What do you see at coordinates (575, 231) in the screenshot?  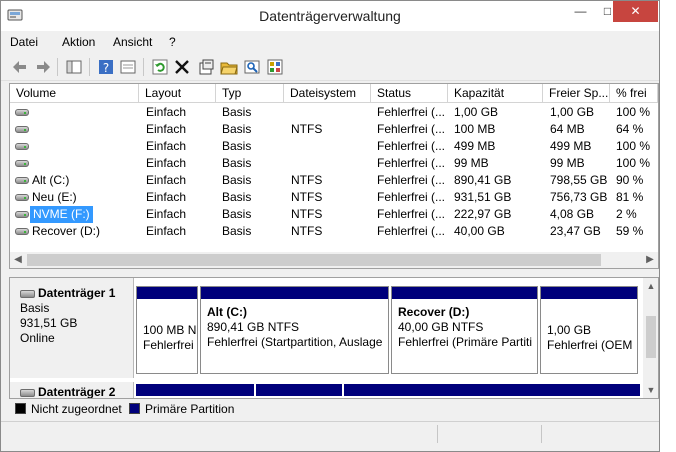 I see `cell-freier-speicher: 23,47 GB` at bounding box center [575, 231].